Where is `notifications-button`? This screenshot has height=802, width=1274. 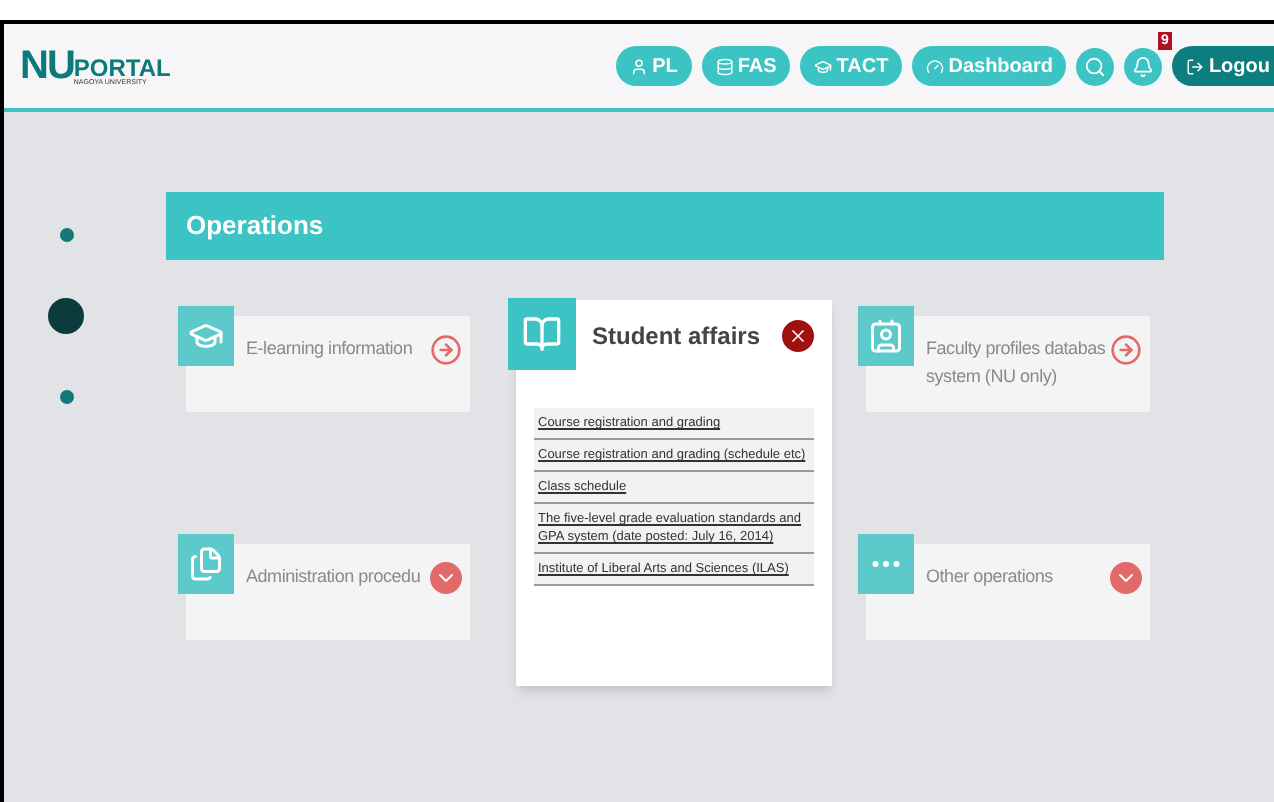 notifications-button is located at coordinates (1143, 66).